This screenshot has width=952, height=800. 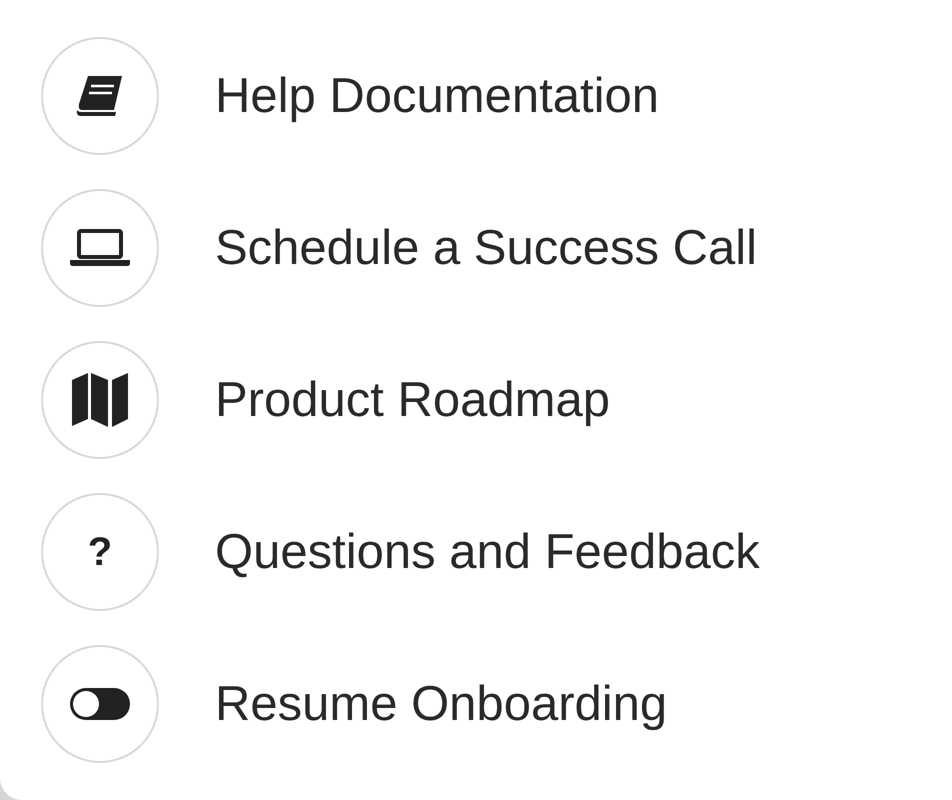 I want to click on question-icon: ?, so click(x=100, y=552).